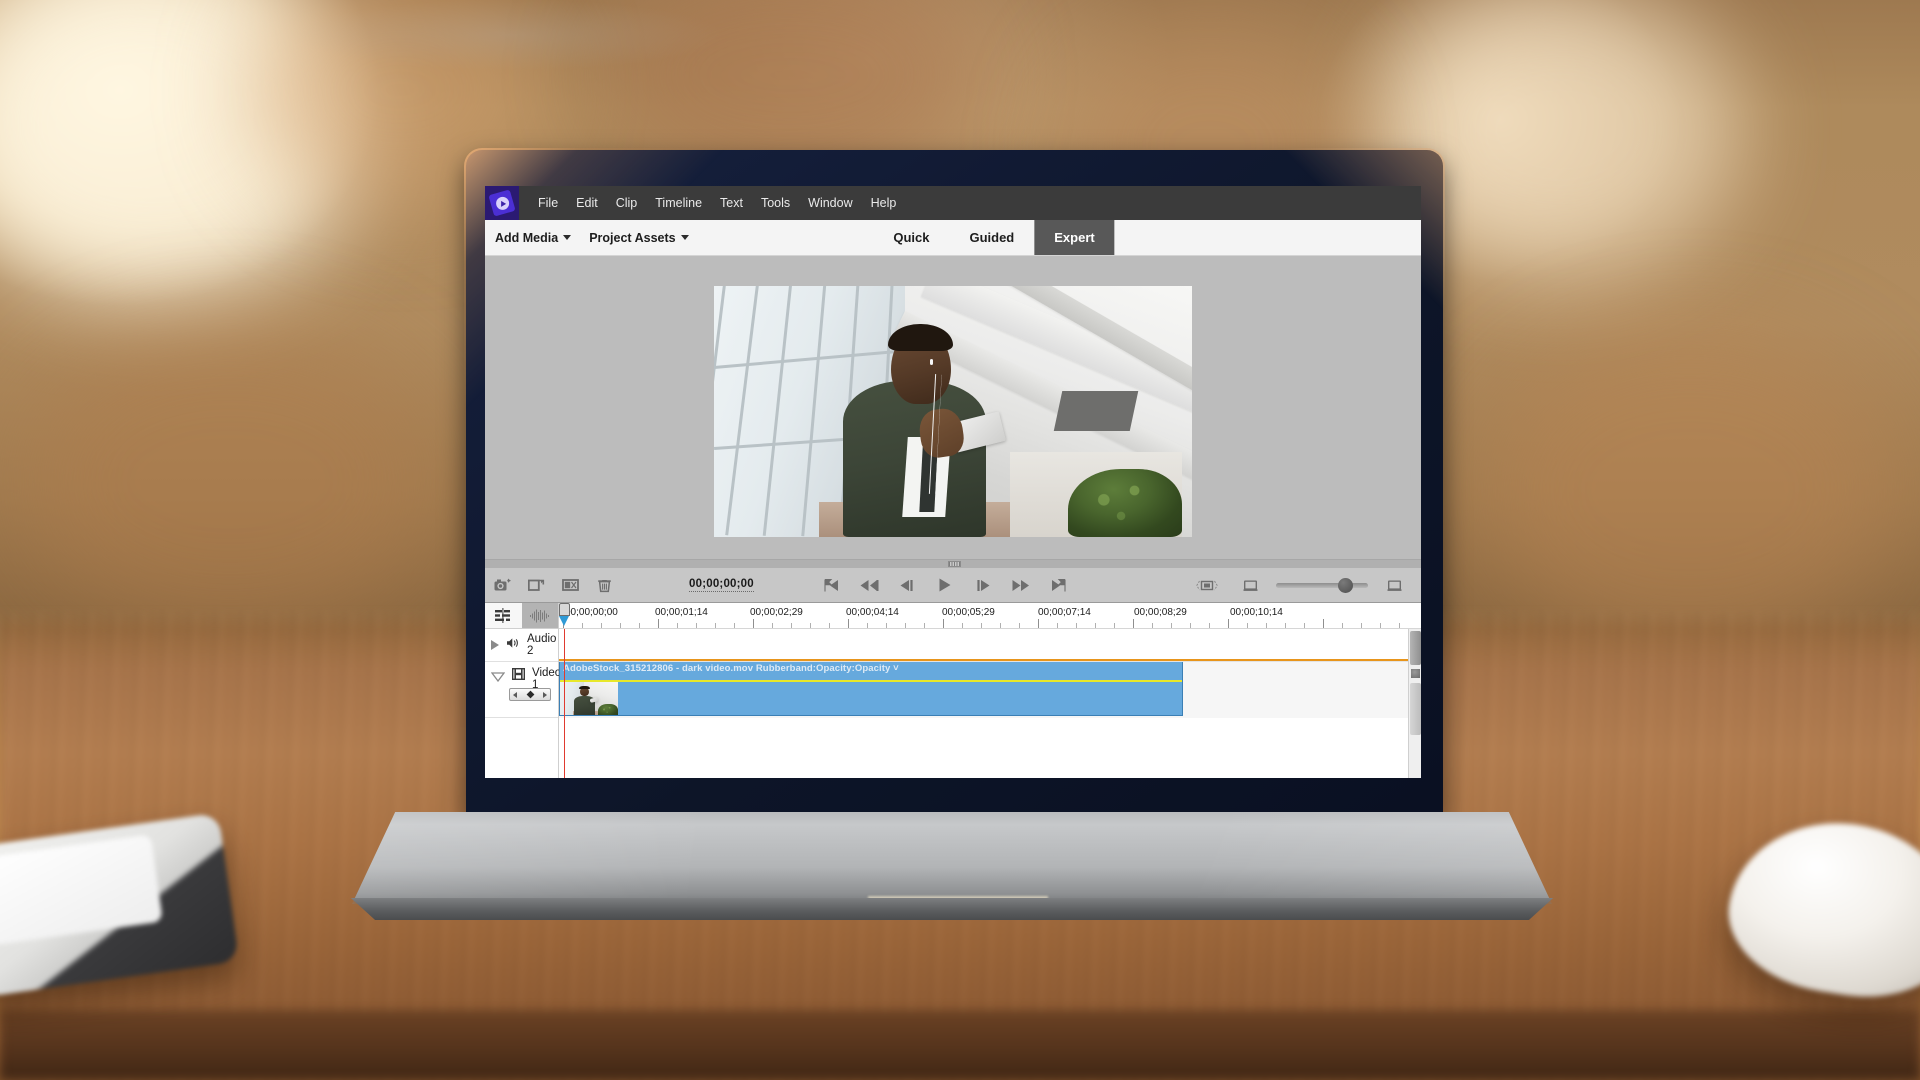  I want to click on track-header-video-1: Video 1, so click(523, 690).